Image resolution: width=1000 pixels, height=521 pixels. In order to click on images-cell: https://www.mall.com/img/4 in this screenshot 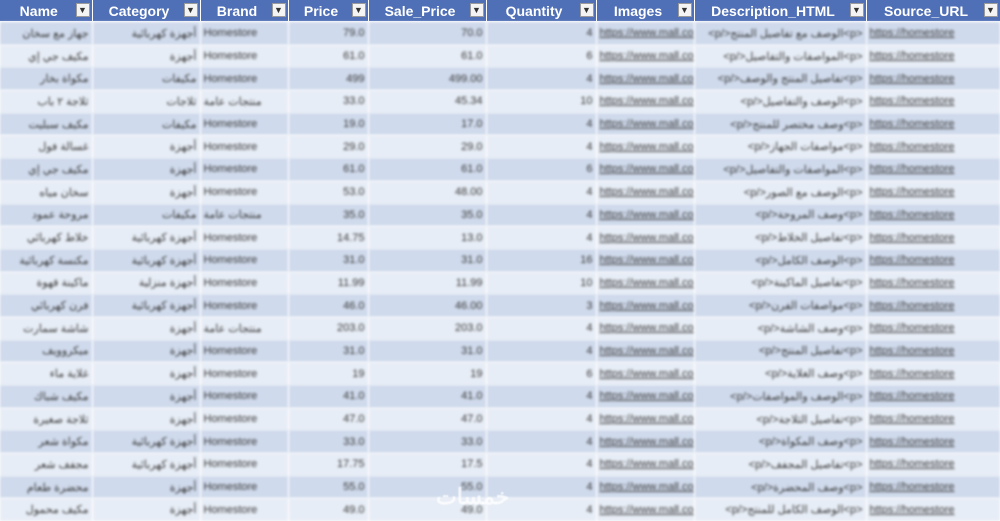, I will do `click(645, 283)`.